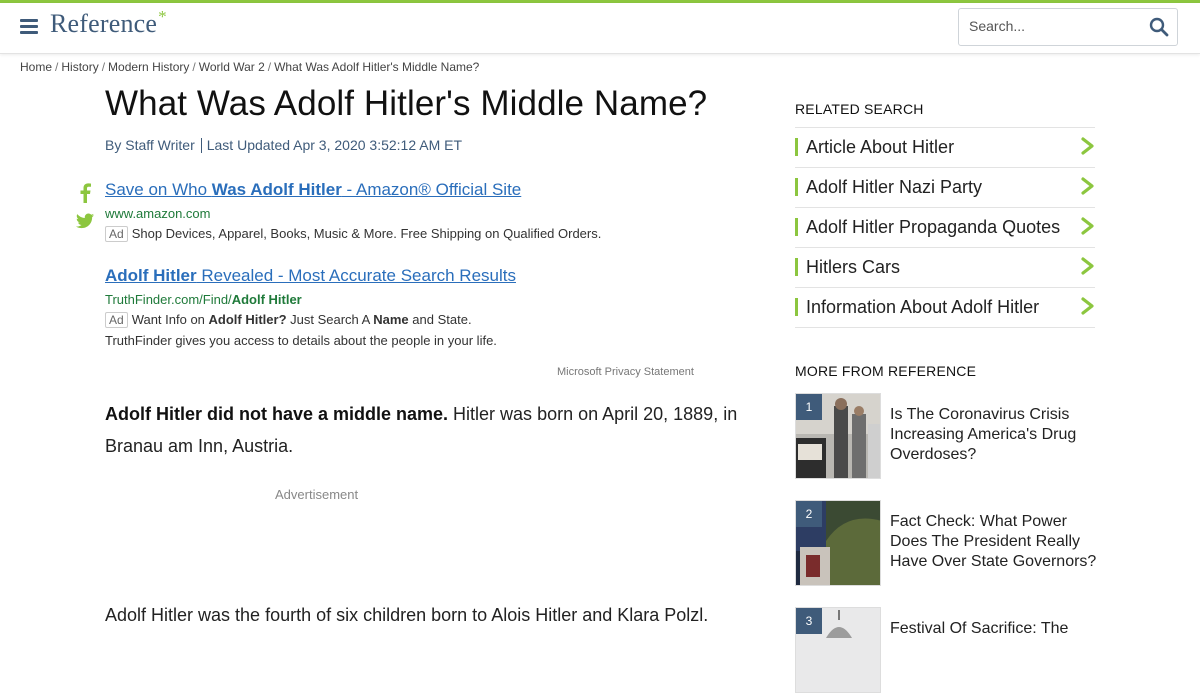  Describe the element at coordinates (894, 187) in the screenshot. I see `related-search-label: Adolf Hitler Nazi Party` at that location.